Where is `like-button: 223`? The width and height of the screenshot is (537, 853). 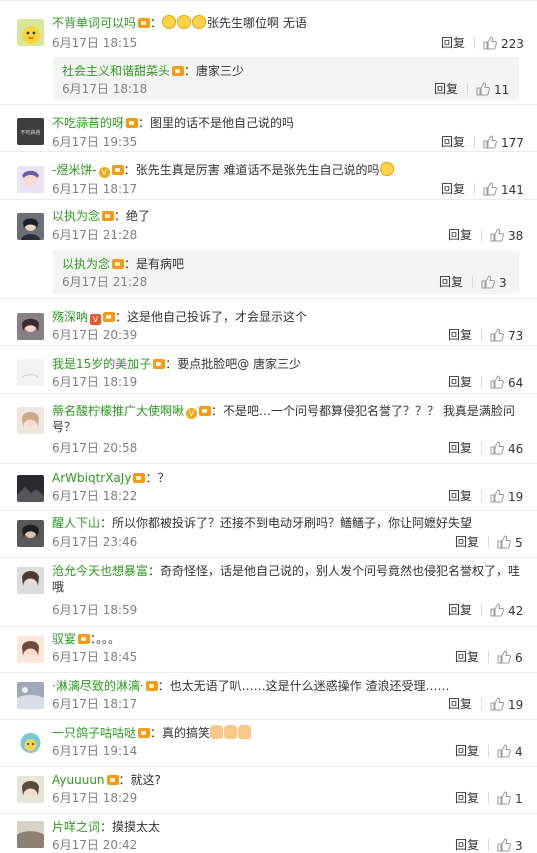 like-button: 223 is located at coordinates (503, 43).